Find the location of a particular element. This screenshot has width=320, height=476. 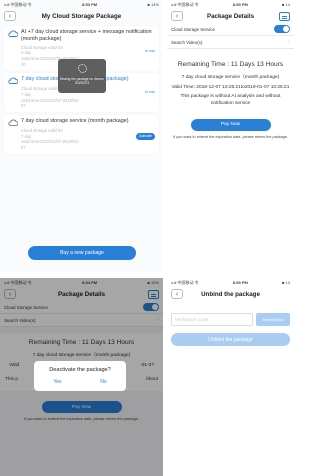

chevron-right-icon: › is located at coordinates (289, 42).